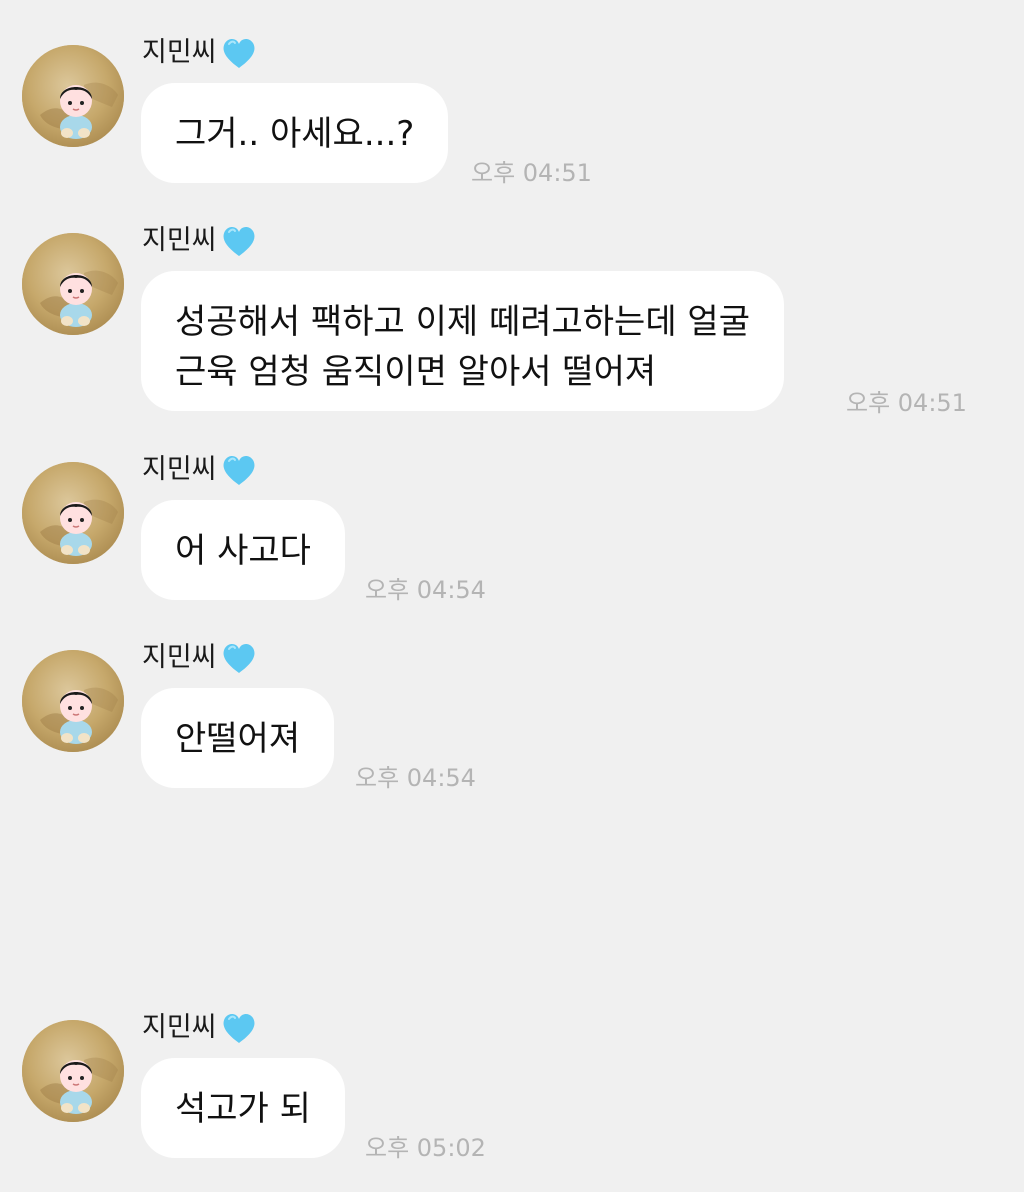  I want to click on message-timestamp: 오후 05:02, so click(425, 1148).